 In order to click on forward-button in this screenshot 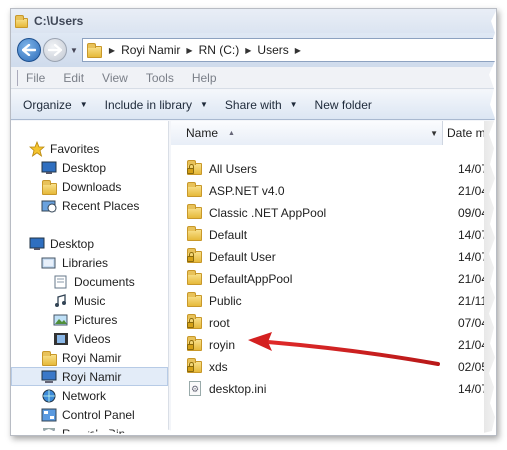, I will do `click(55, 50)`.